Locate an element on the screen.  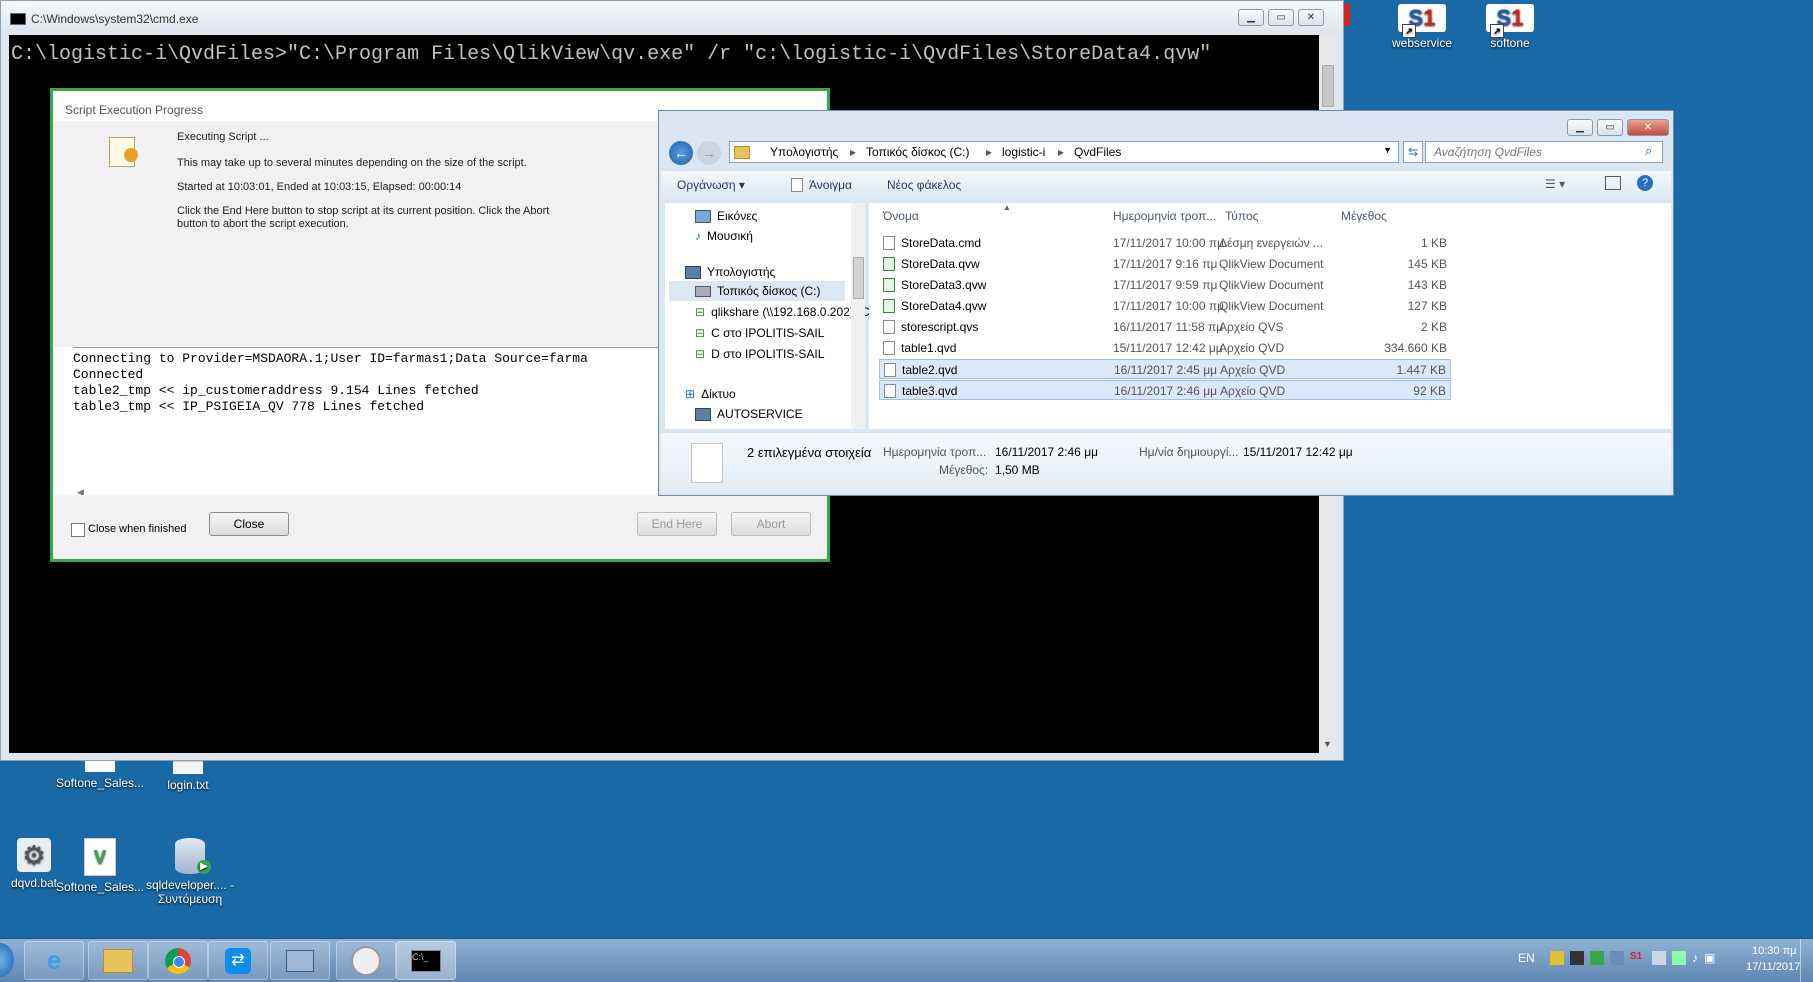
open-button: Άνοιγμα is located at coordinates (821, 185).